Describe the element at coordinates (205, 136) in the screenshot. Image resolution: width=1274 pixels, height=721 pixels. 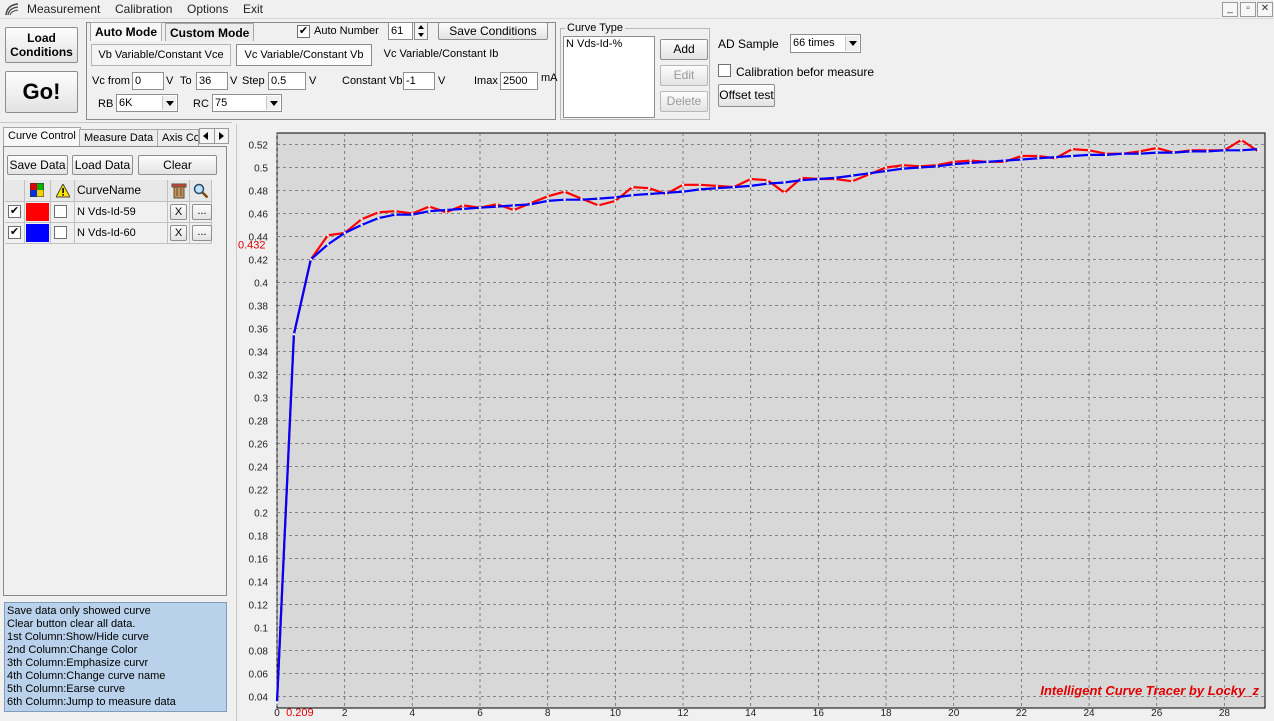
I see `chevron-left-icon` at that location.